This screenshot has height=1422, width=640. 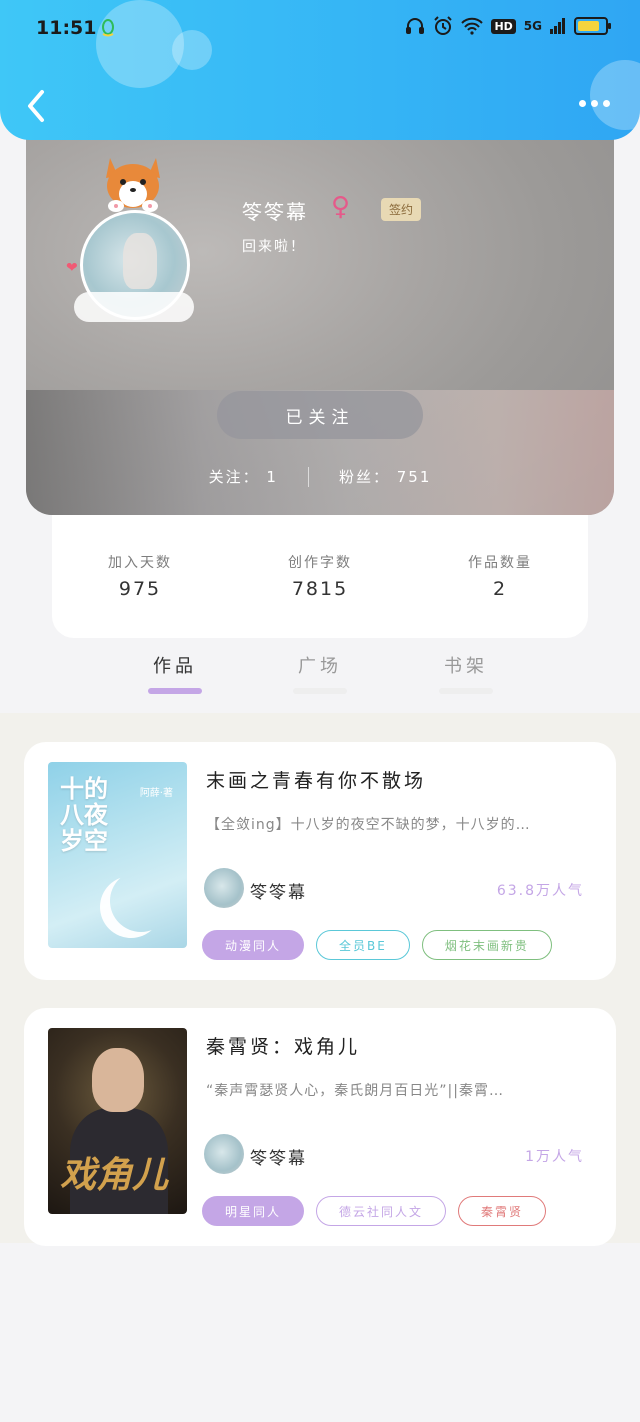 I want to click on tab-works: 作品, so click(x=175, y=673).